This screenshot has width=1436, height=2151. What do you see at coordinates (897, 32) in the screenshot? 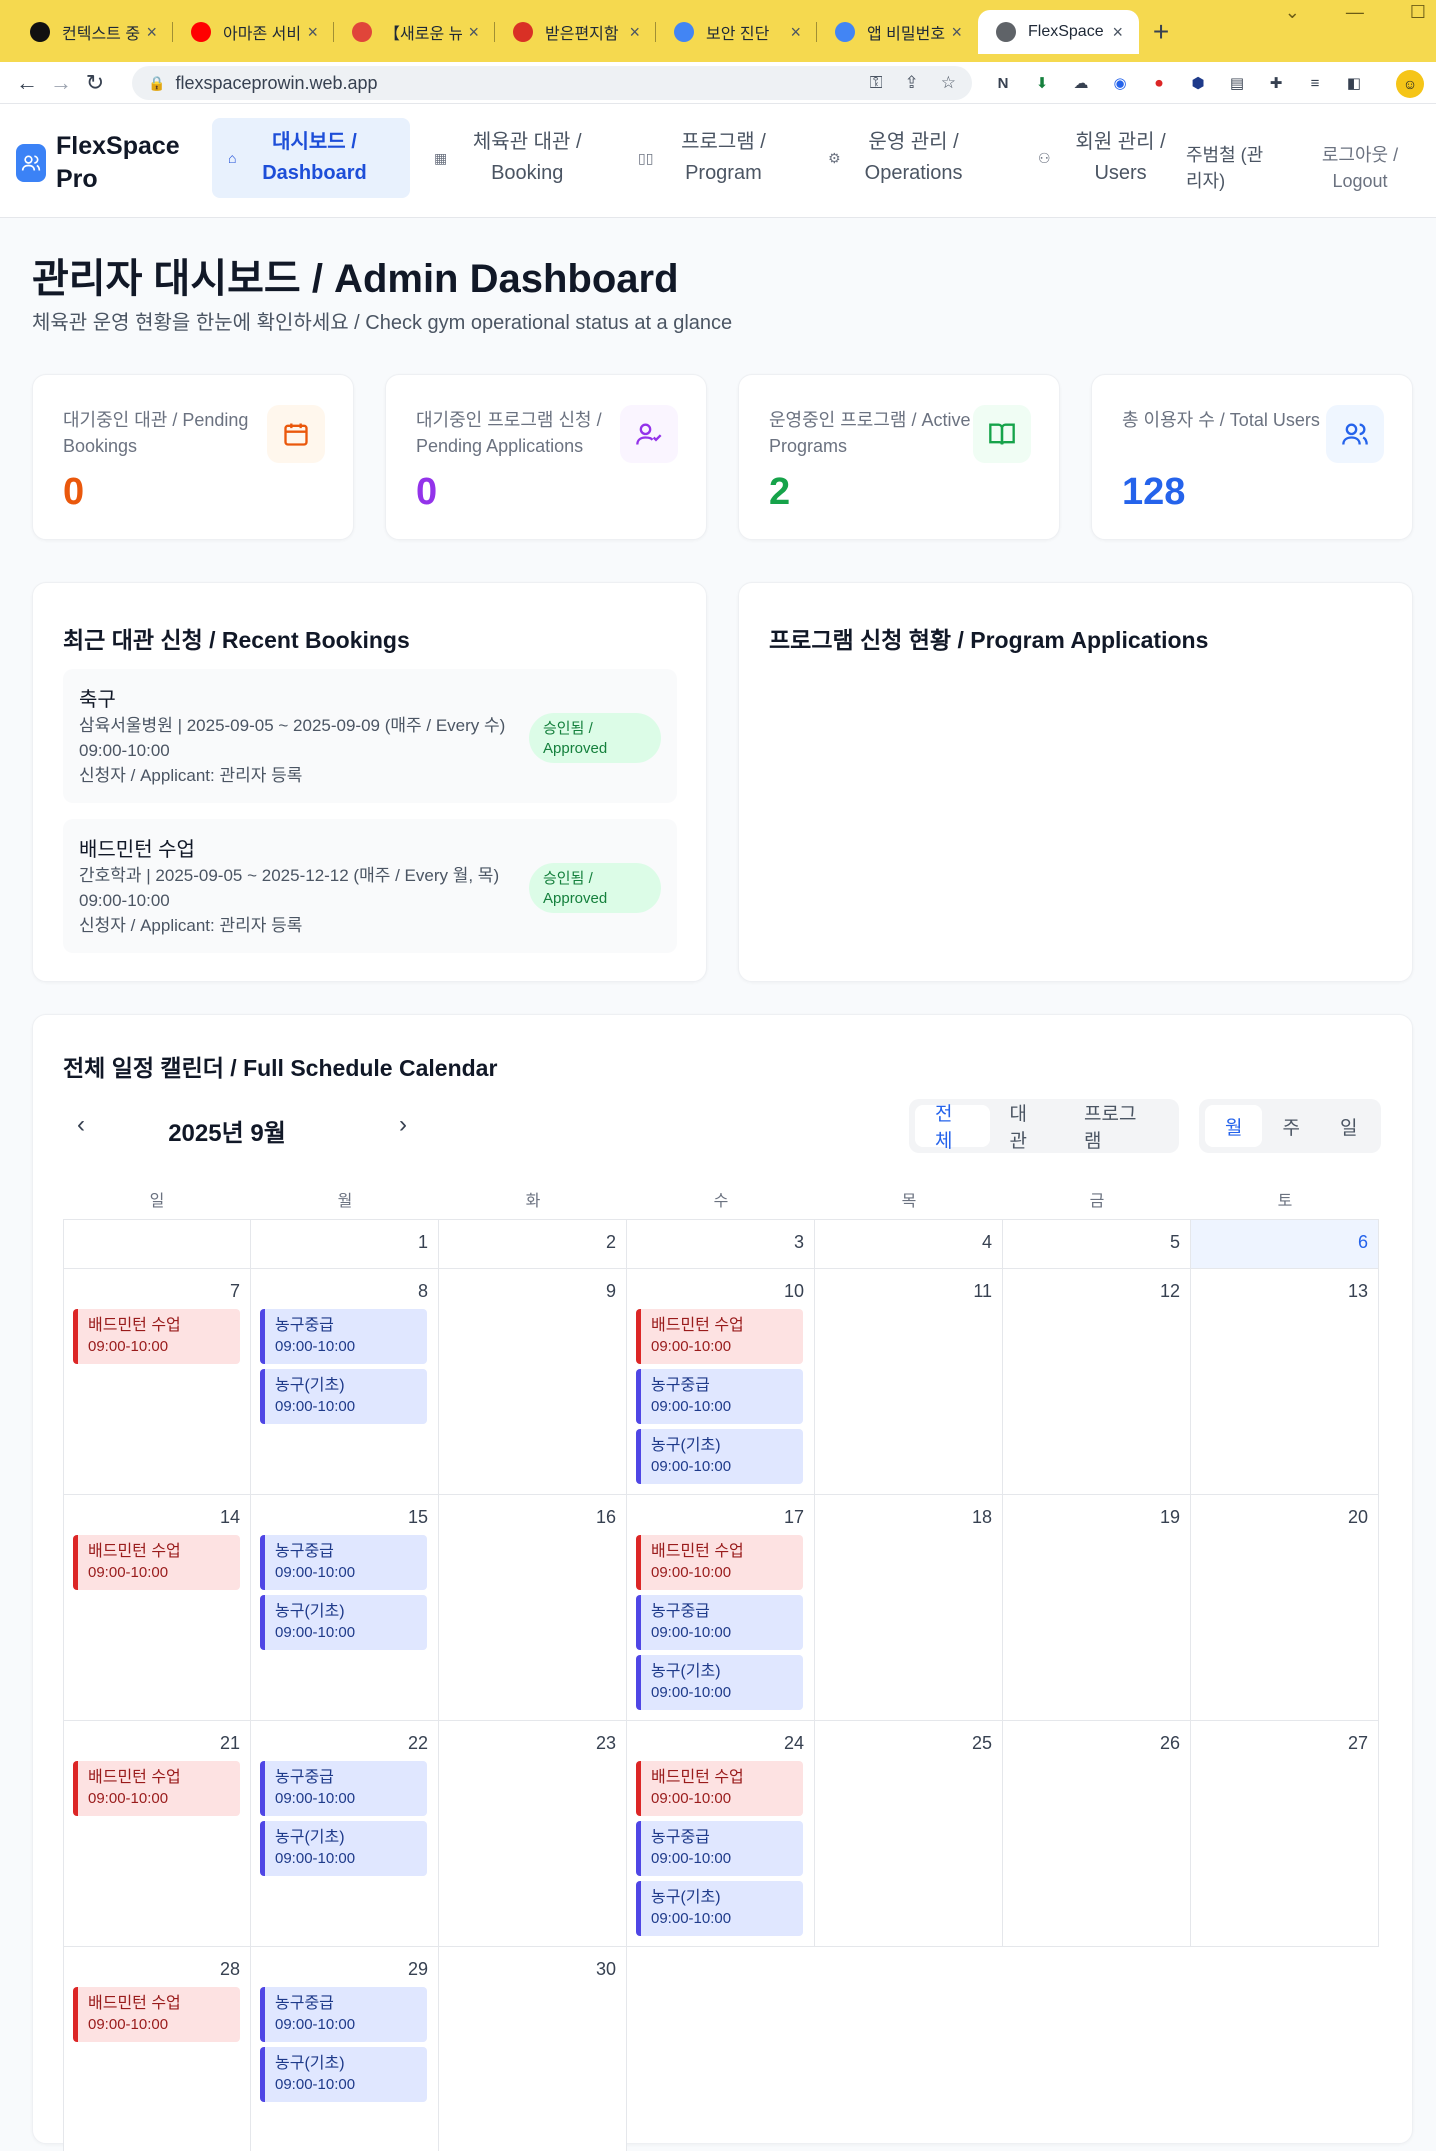
I see `browser-tab: 앱 비밀번호 ×` at bounding box center [897, 32].